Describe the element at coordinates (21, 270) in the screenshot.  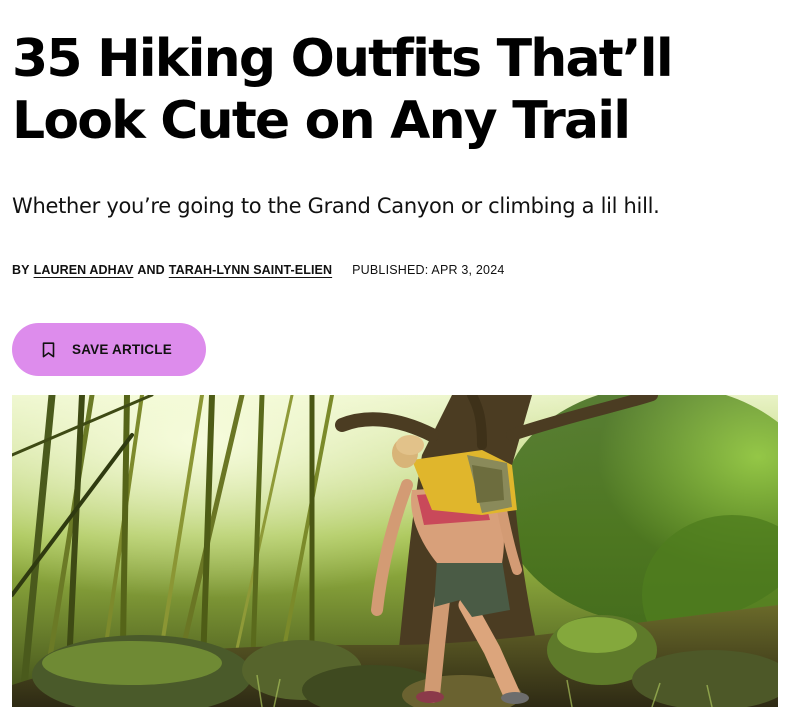
I see `byline-by: BY` at that location.